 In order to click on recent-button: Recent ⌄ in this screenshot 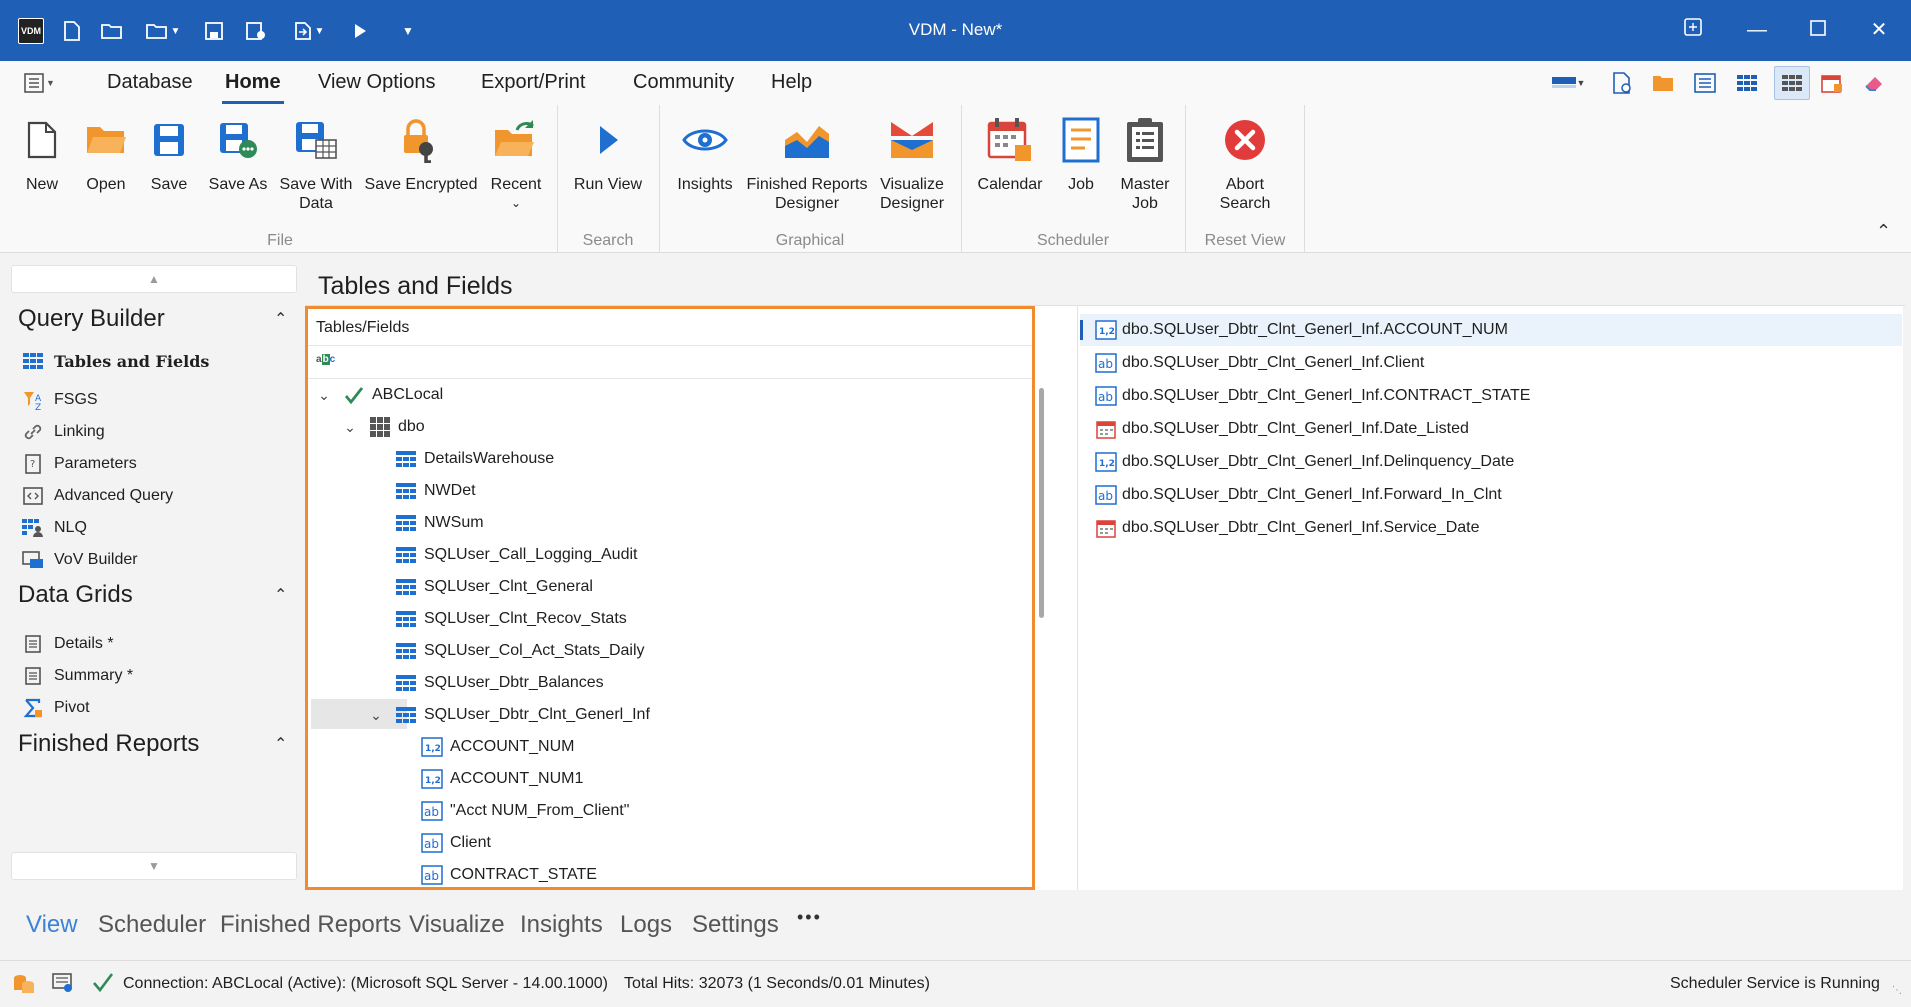, I will do `click(516, 159)`.